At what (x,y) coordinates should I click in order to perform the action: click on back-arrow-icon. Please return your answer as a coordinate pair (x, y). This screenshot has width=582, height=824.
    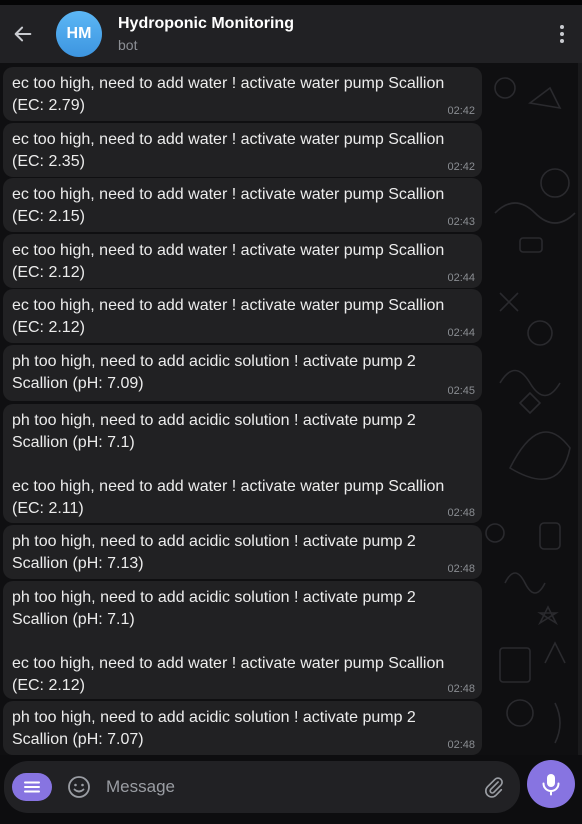
    Looking at the image, I should click on (23, 34).